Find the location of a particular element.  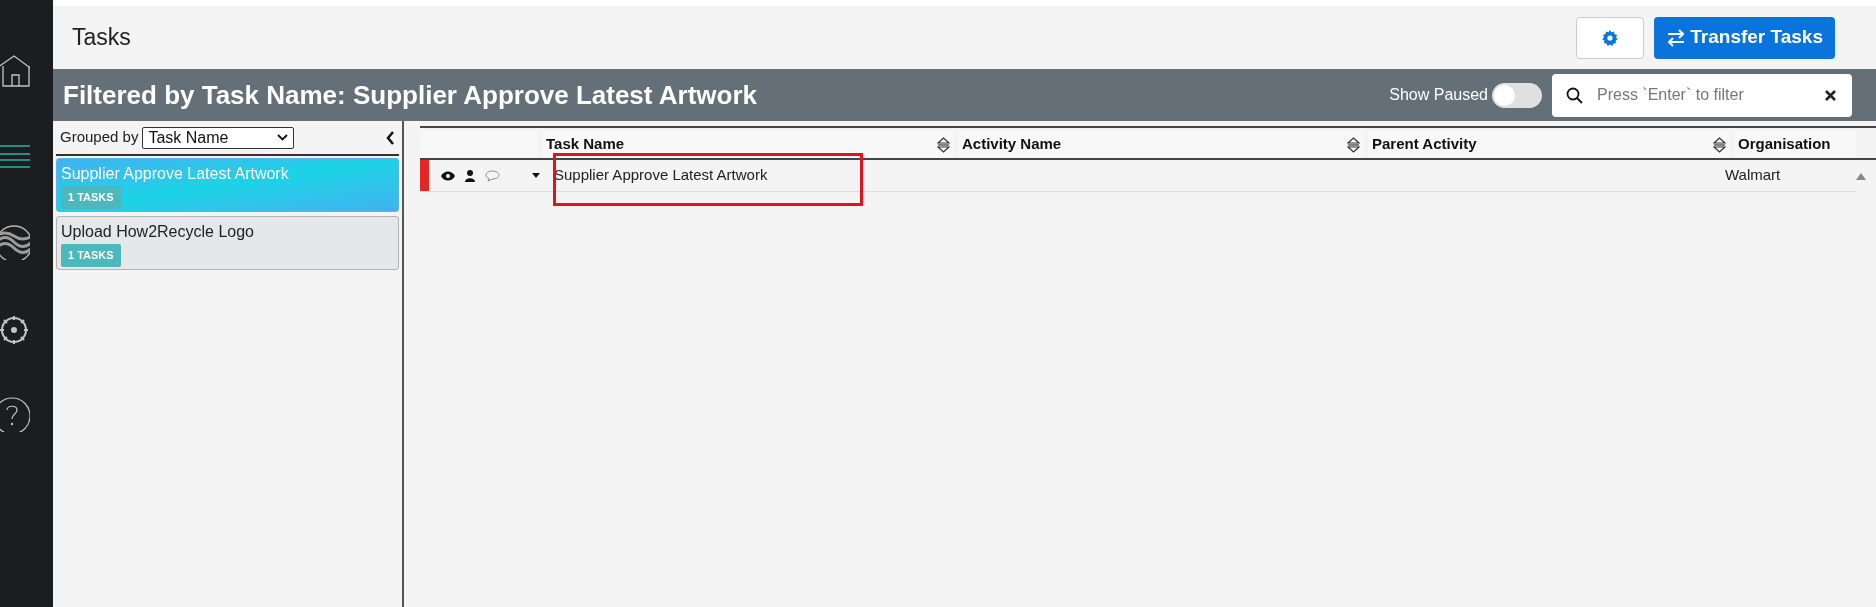

filter-search-field: Press `Enter` to filter is located at coordinates (1702, 95).